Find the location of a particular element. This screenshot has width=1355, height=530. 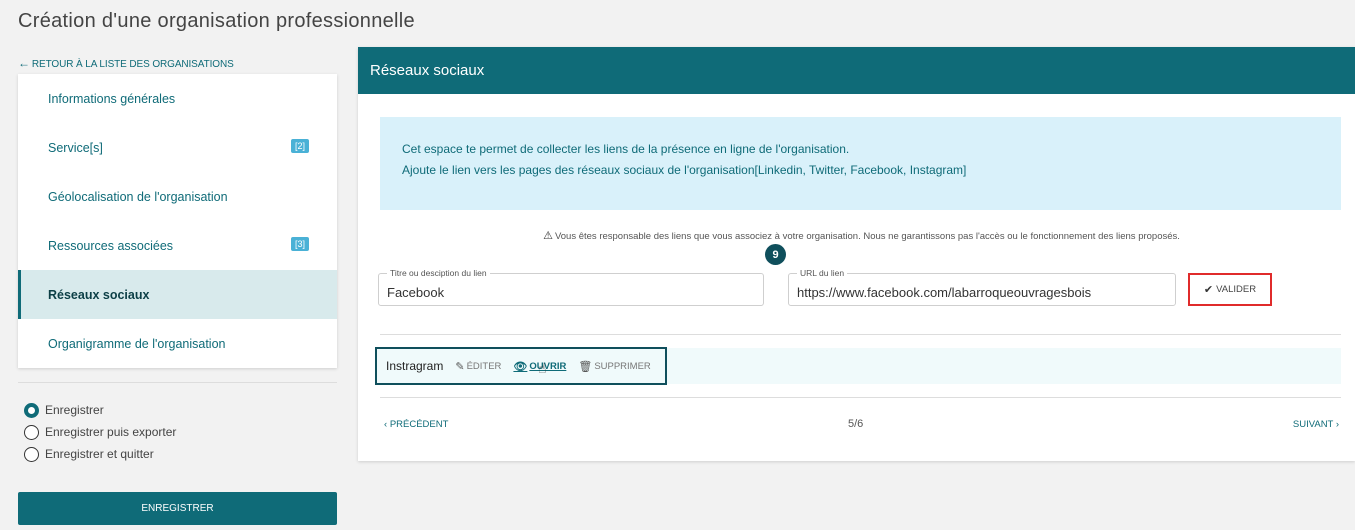

save-option-enregistrer: Enregistrer is located at coordinates (100, 410).